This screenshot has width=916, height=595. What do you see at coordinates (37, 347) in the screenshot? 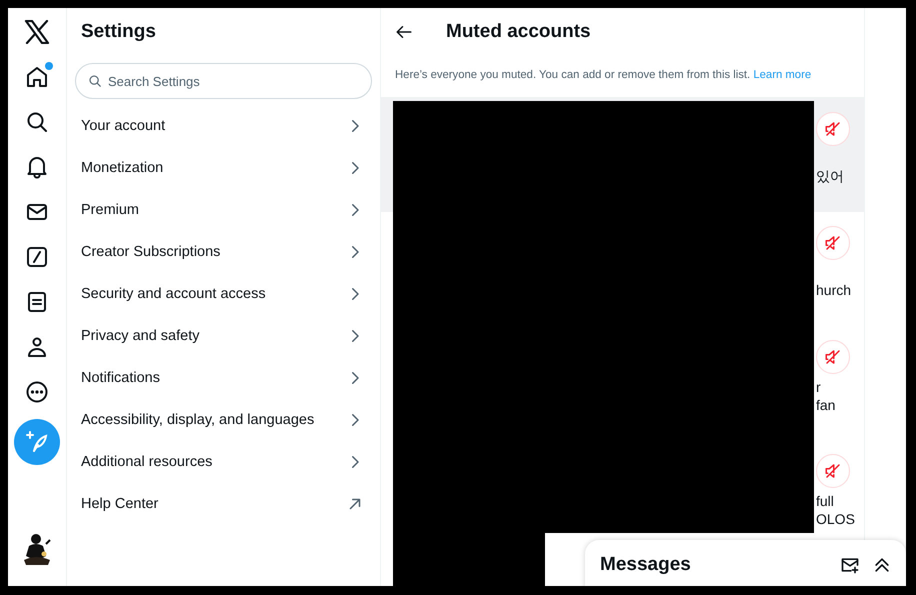
I see `person-icon` at bounding box center [37, 347].